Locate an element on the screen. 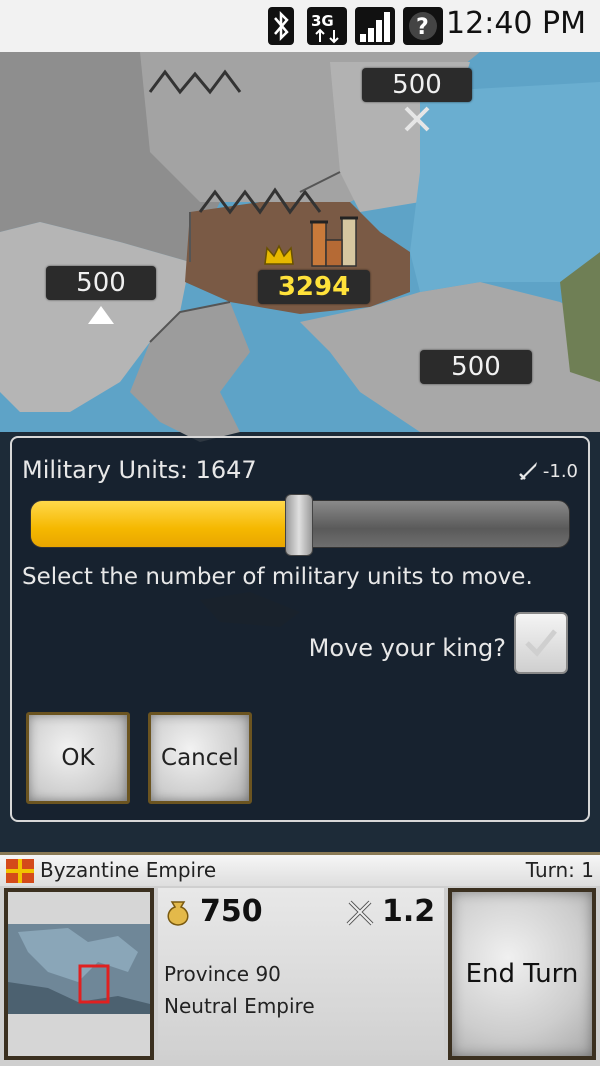 The width and height of the screenshot is (600, 1066). signal-strength-icon is located at coordinates (375, 26).